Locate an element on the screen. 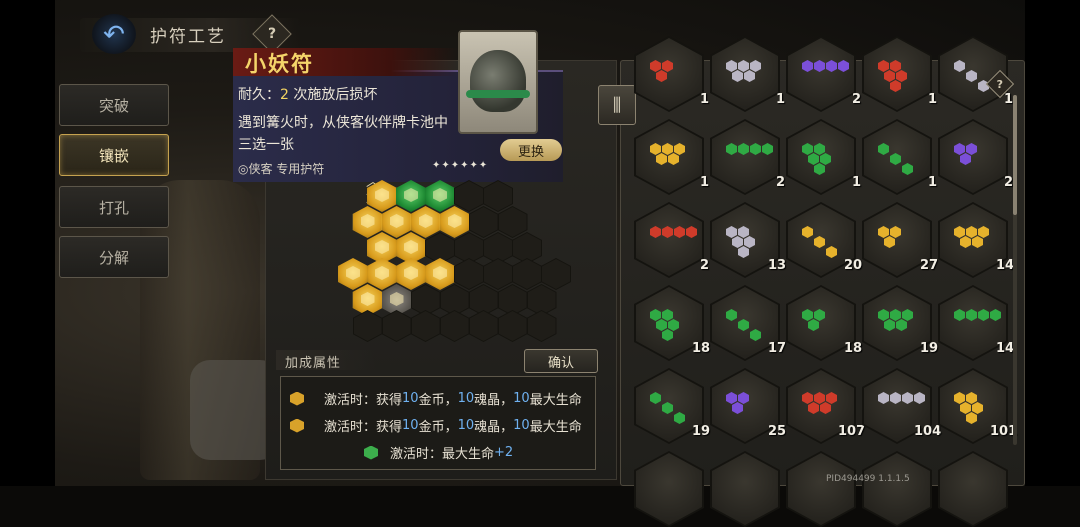 This screenshot has width=1080, height=527. effect-line-2: 三选一张 is located at coordinates (266, 145).